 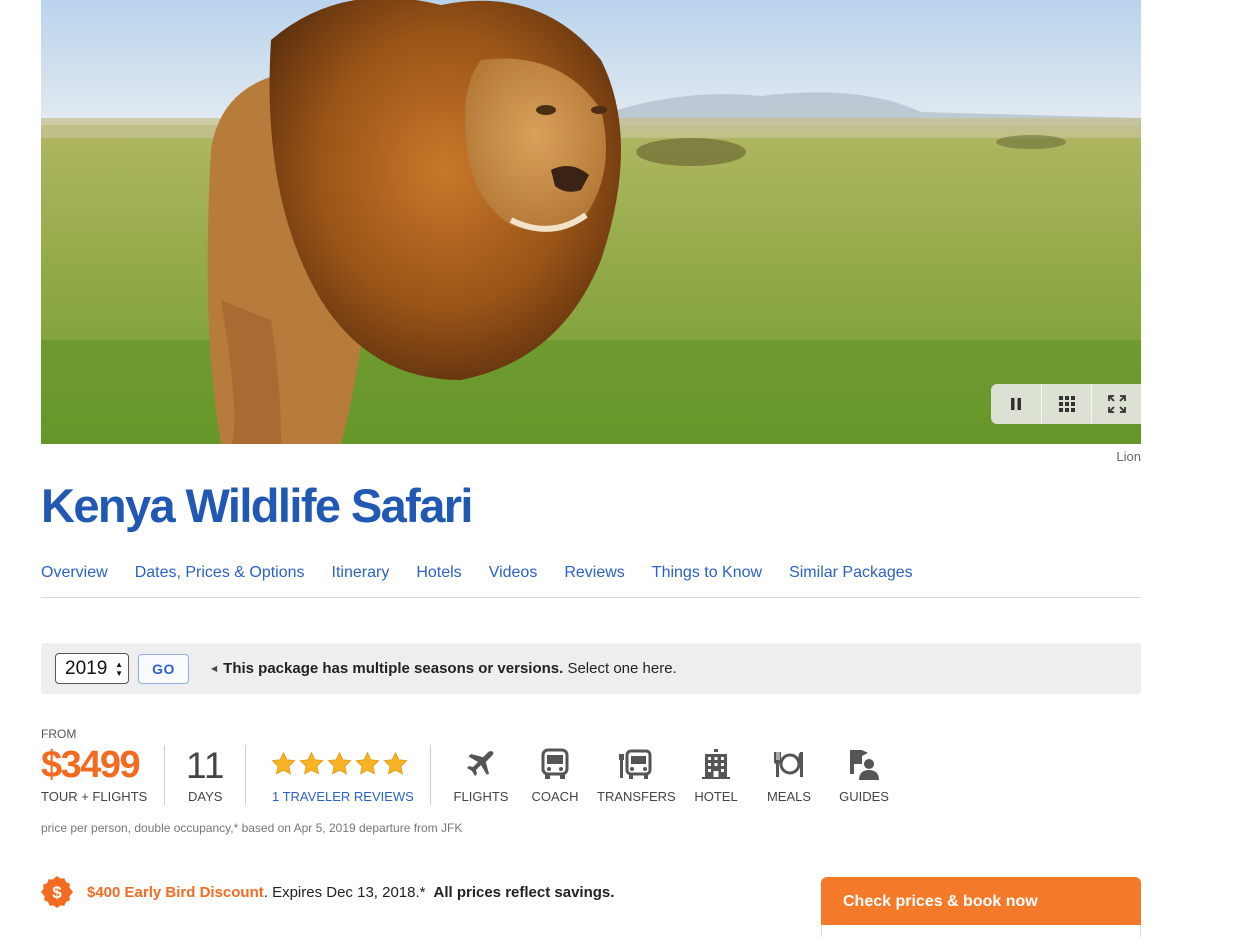 What do you see at coordinates (361, 580) in the screenshot?
I see `tab-itinerary: Itinerary` at bounding box center [361, 580].